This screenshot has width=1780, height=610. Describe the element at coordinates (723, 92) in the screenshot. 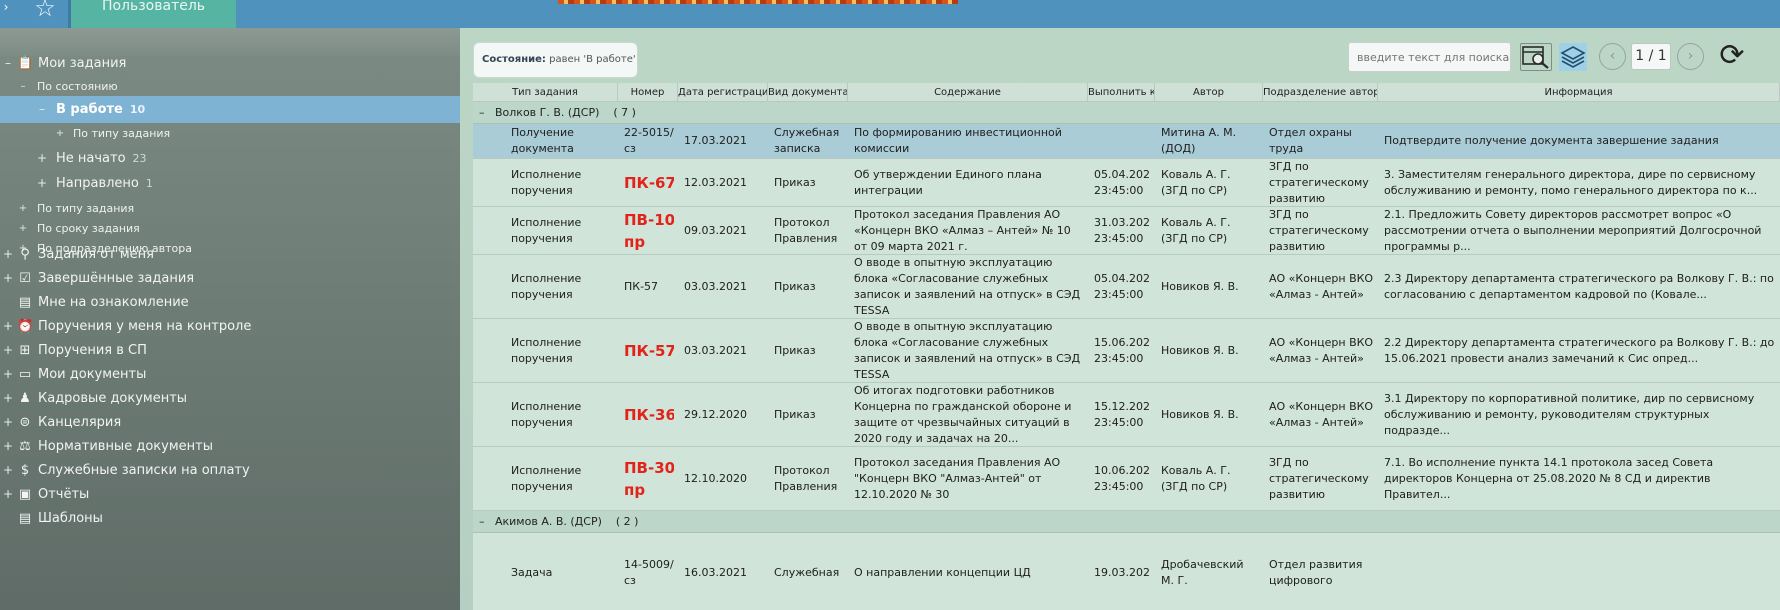

I see `column-header: Дата регистрации` at that location.